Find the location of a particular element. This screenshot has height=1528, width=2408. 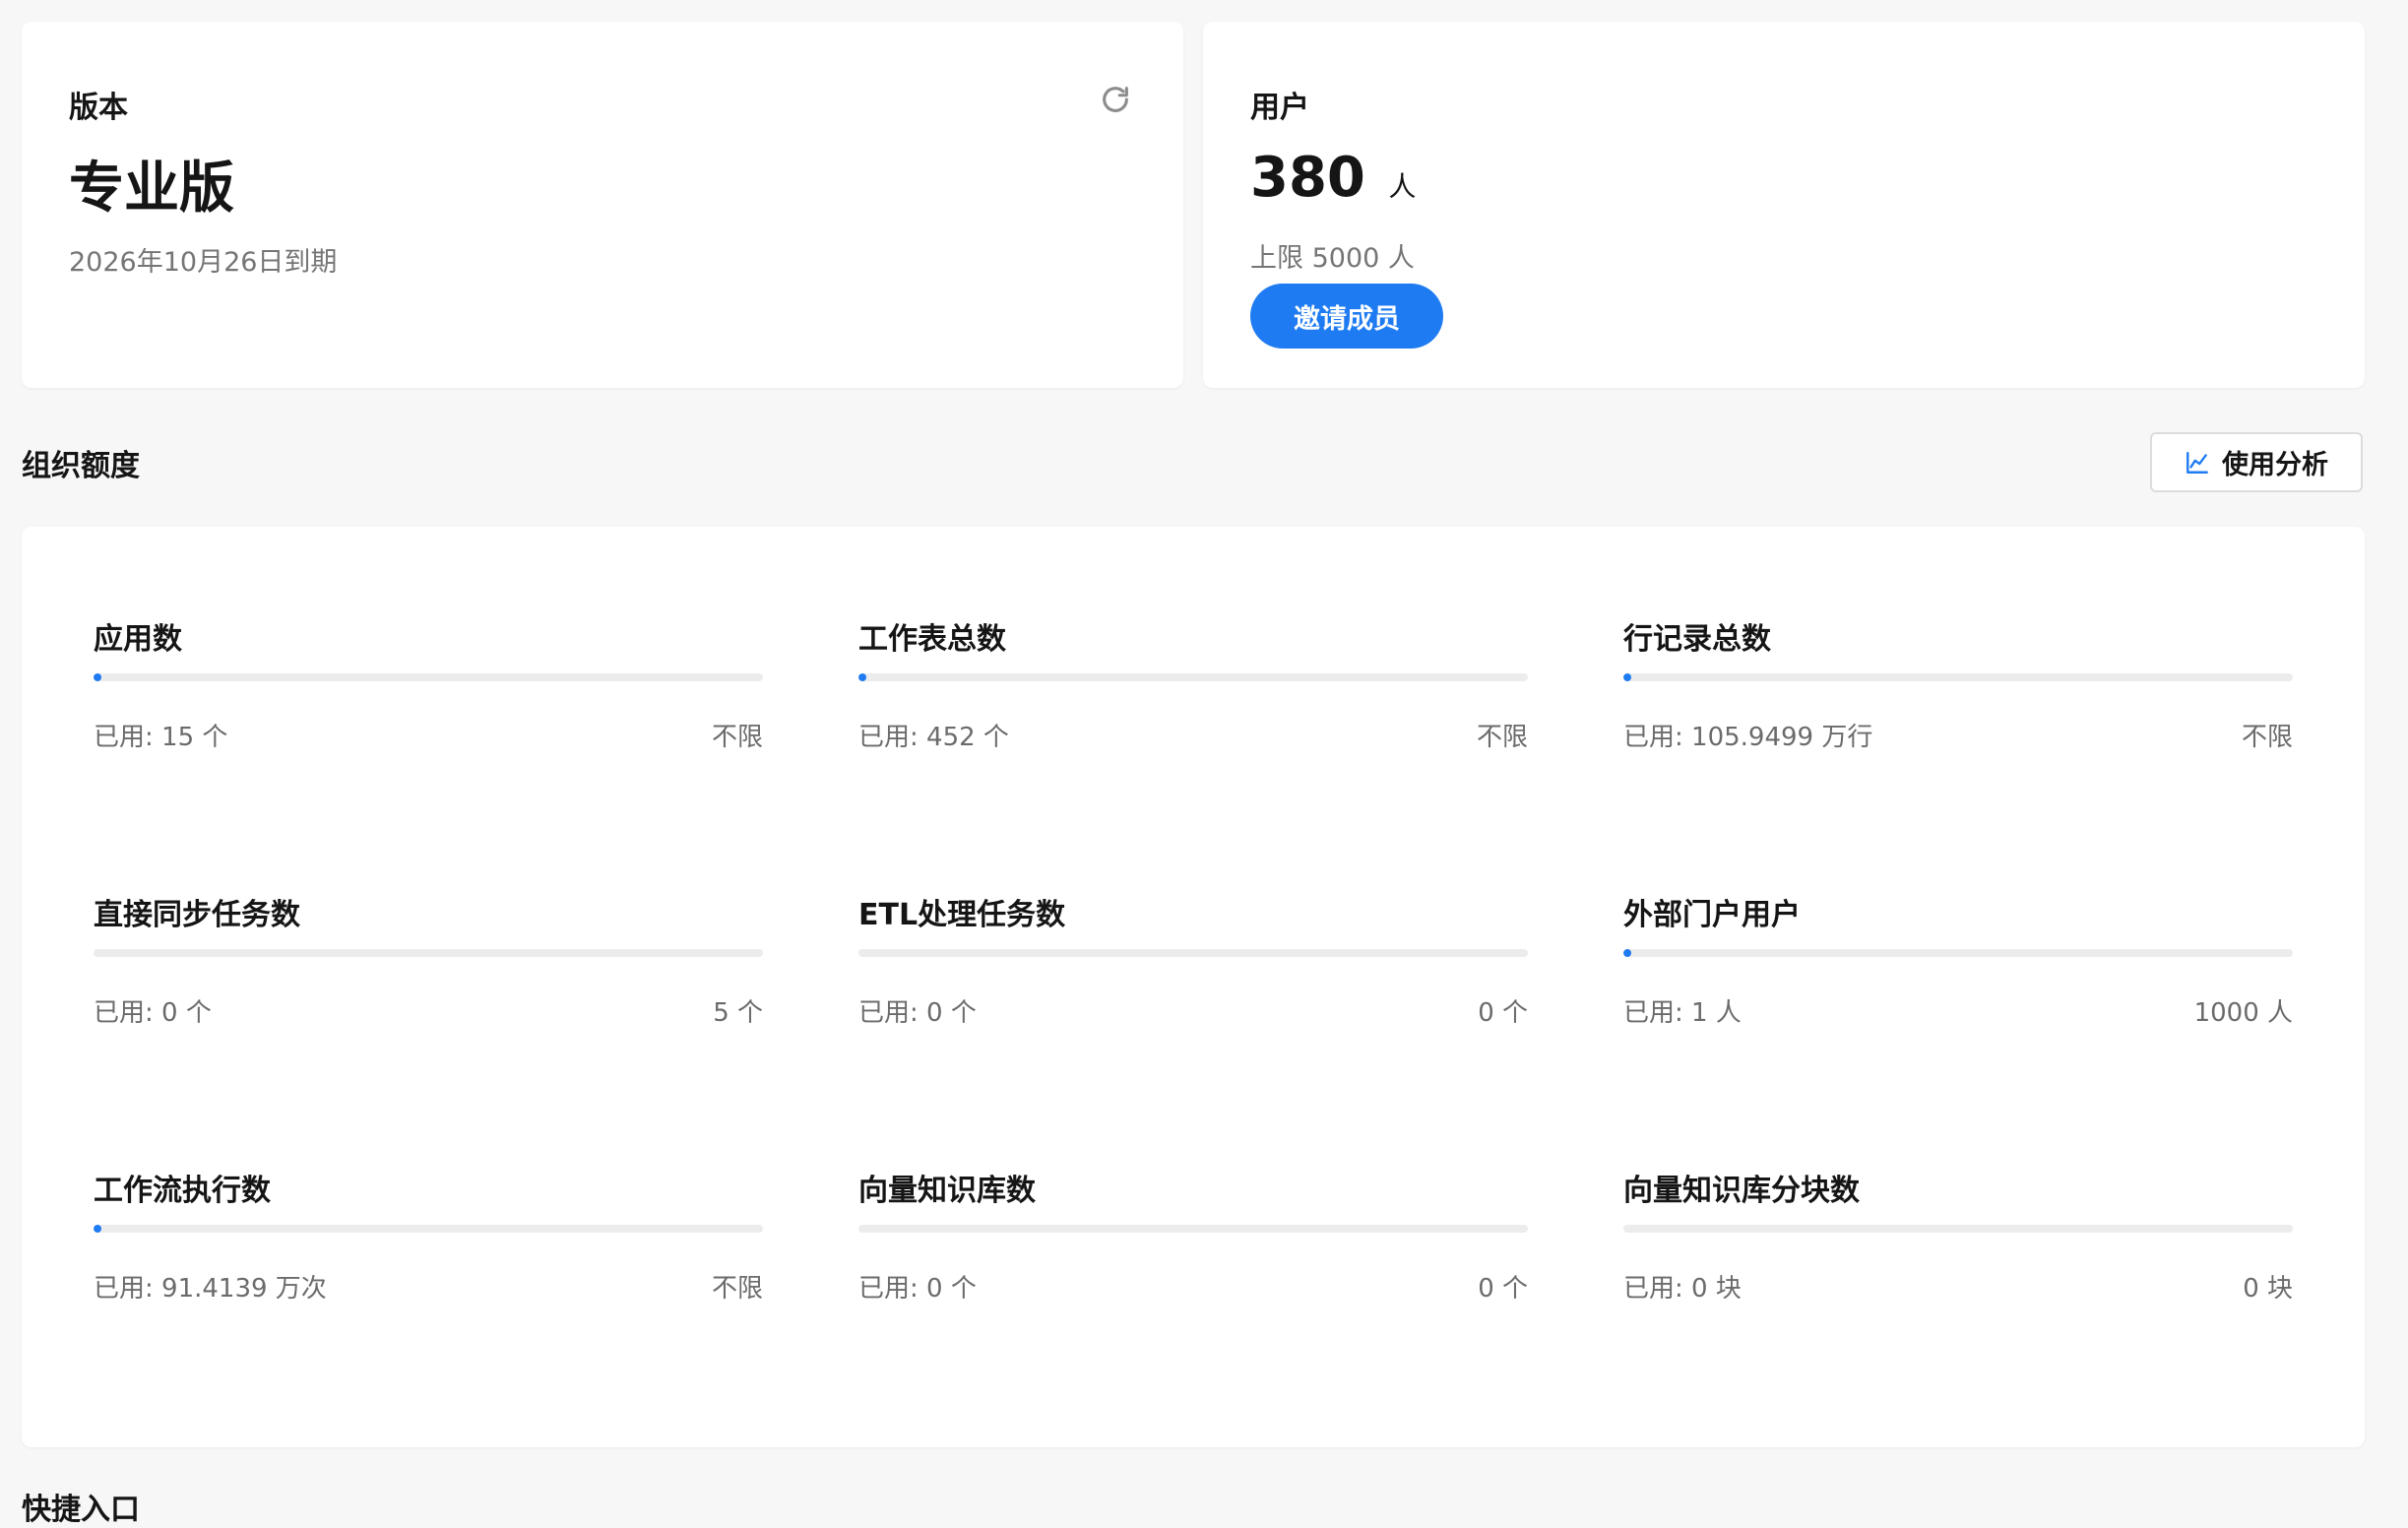

quota-used: 已用: 91.4139 万次 is located at coordinates (210, 1289).